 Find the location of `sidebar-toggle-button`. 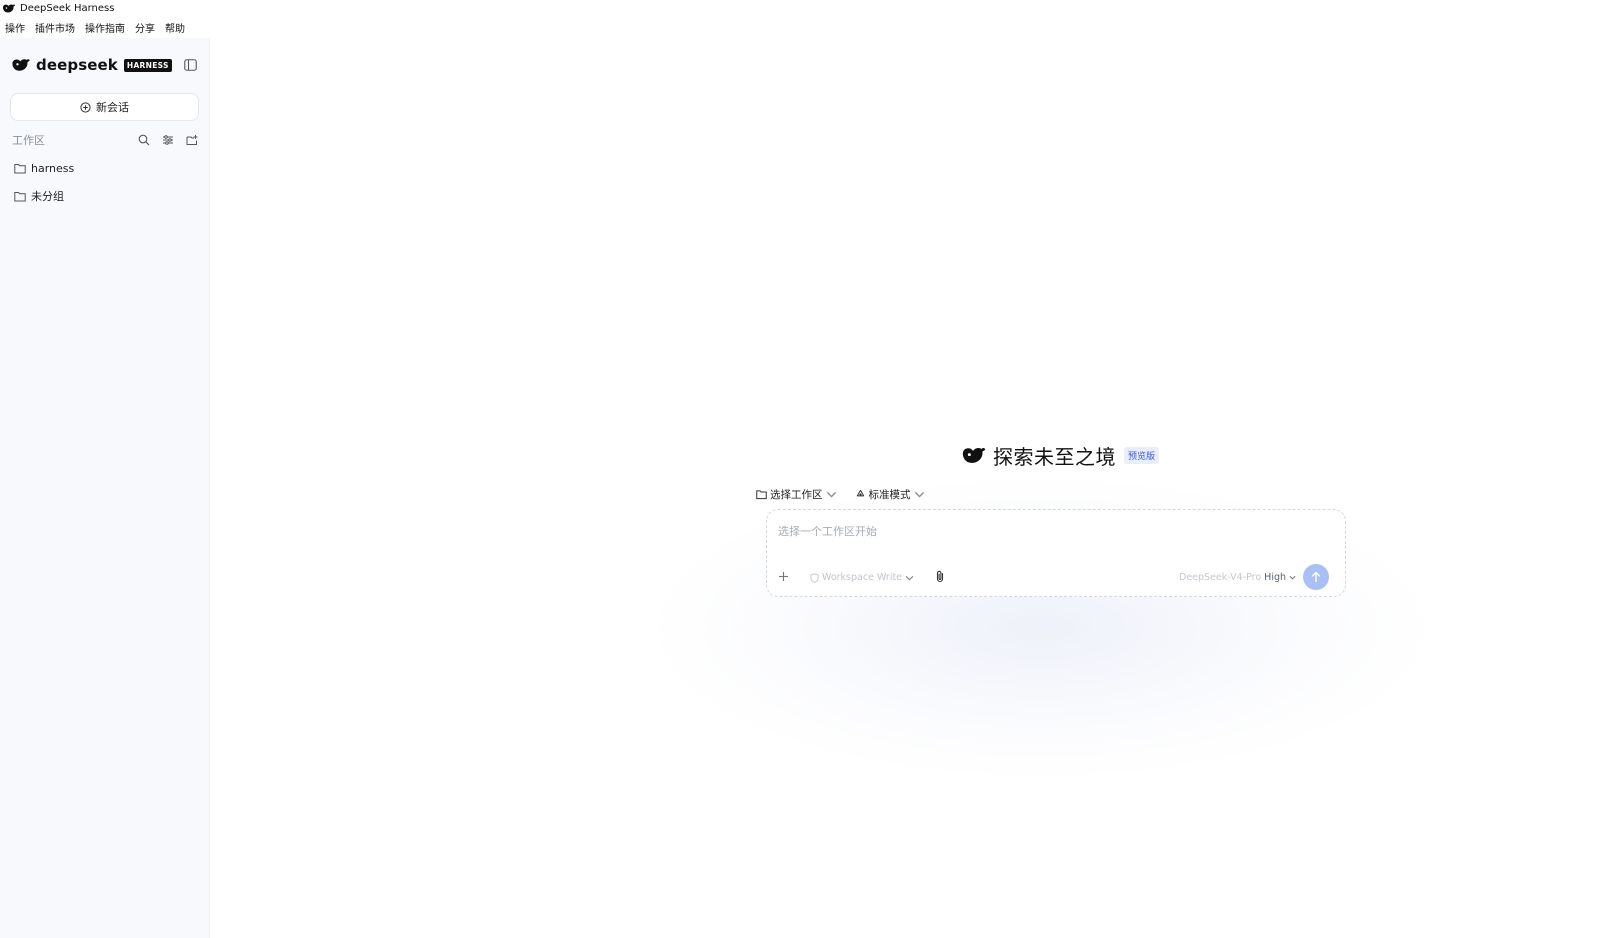

sidebar-toggle-button is located at coordinates (190, 65).